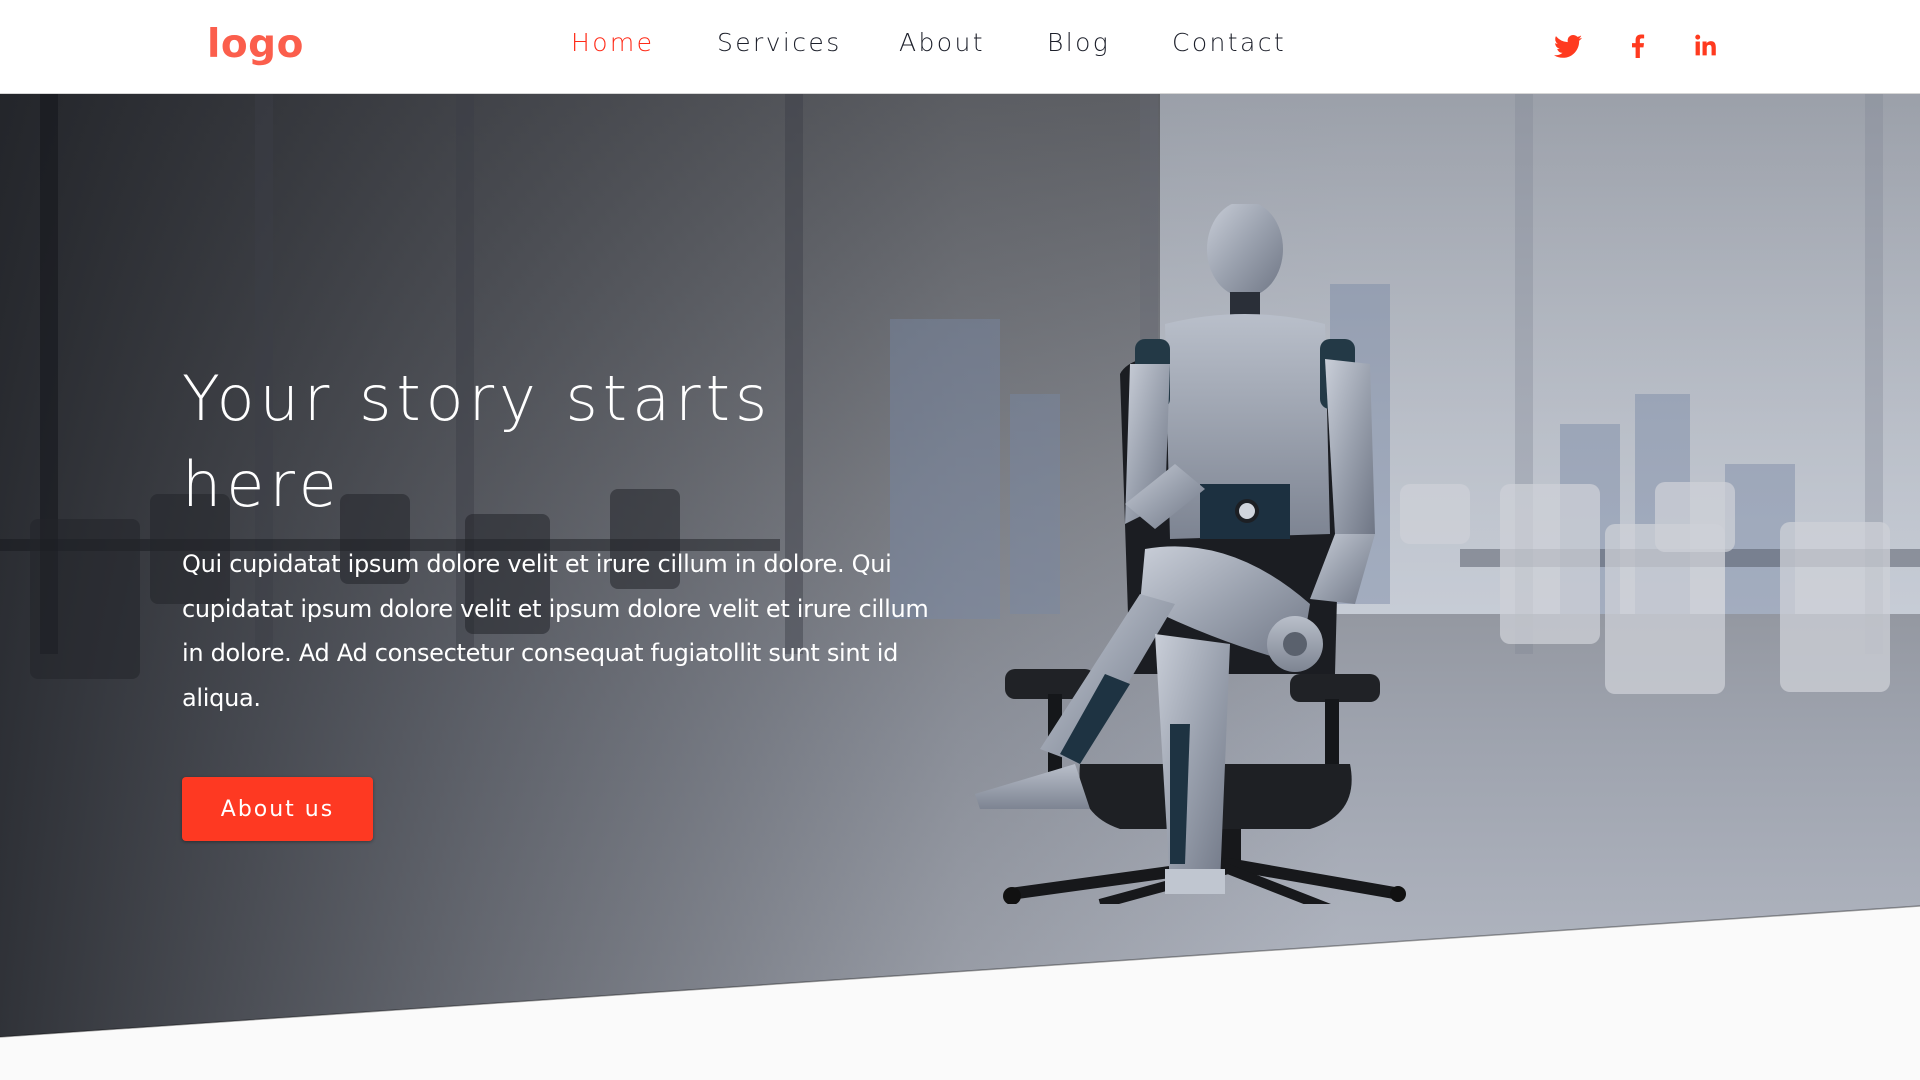  I want to click on logo: logo, so click(255, 44).